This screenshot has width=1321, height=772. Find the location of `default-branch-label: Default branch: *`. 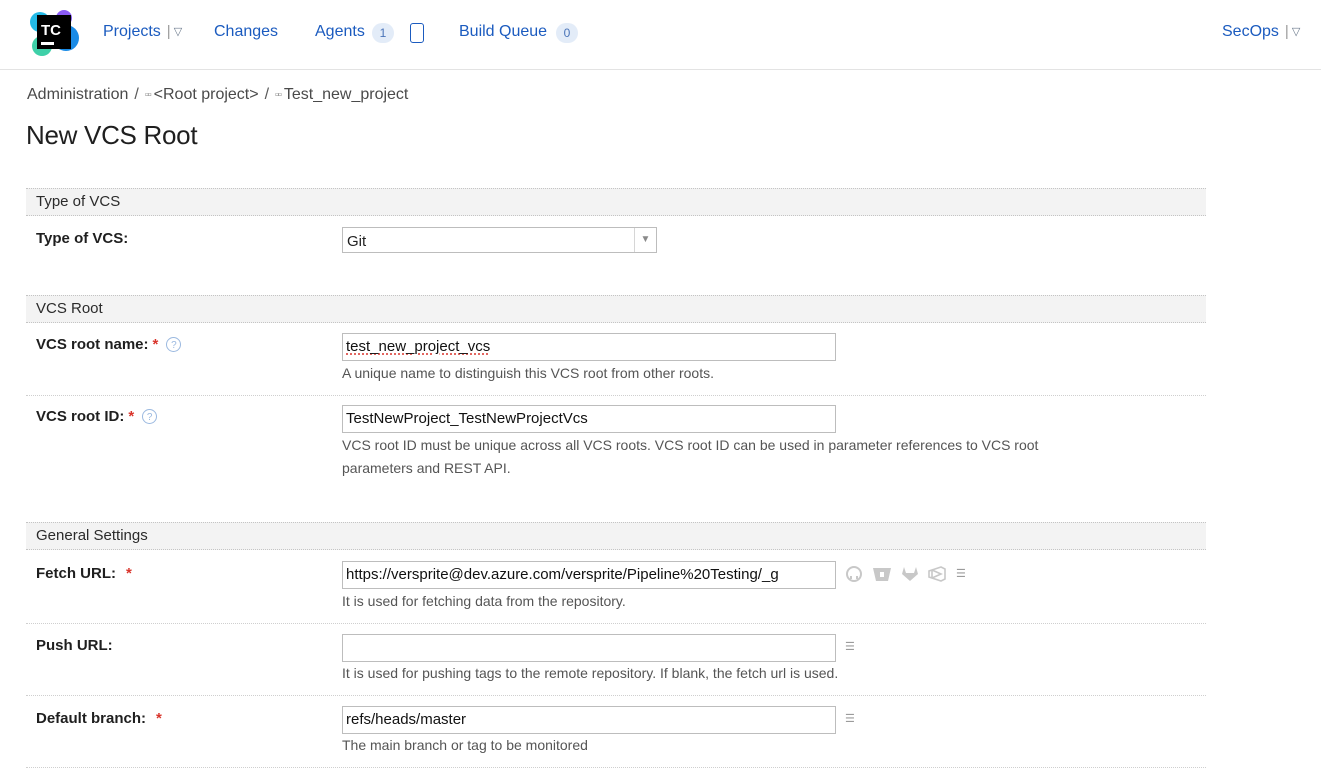

default-branch-label: Default branch: * is located at coordinates (99, 718).